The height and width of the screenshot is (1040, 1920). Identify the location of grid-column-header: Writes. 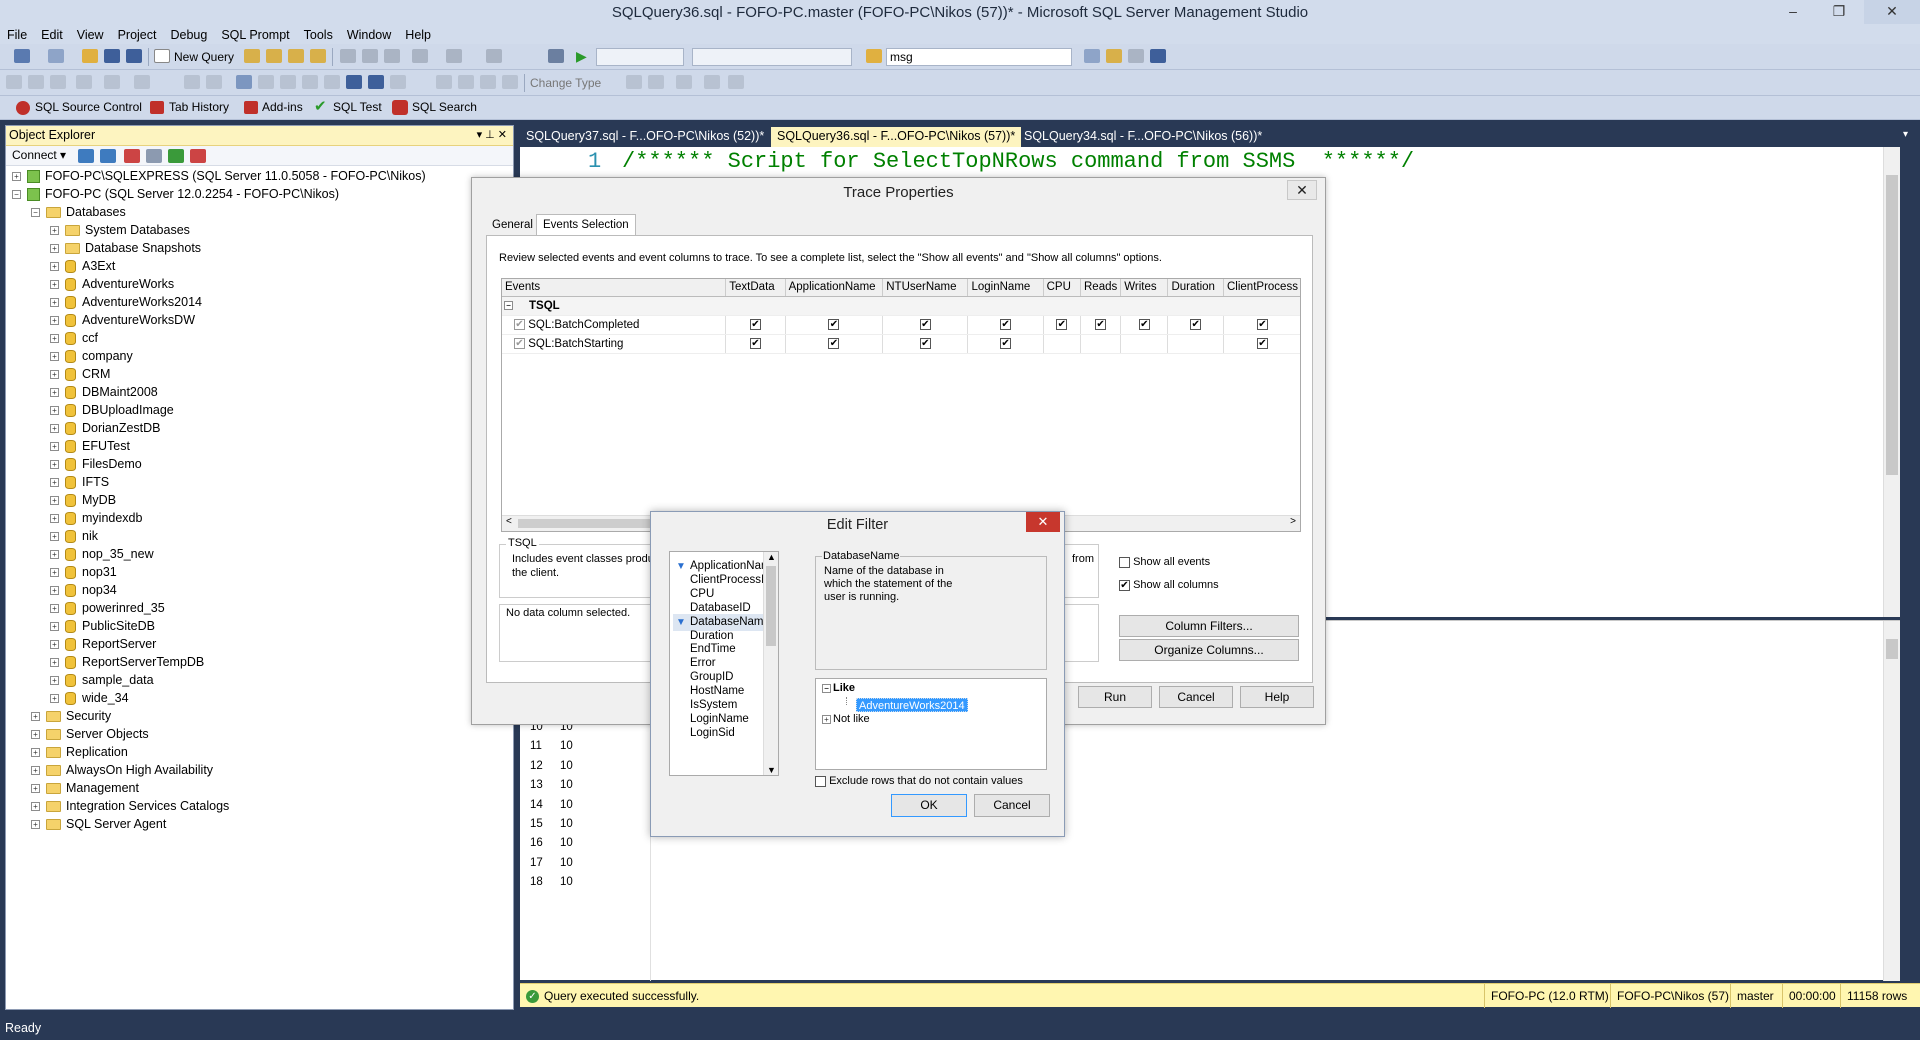
(1144, 288).